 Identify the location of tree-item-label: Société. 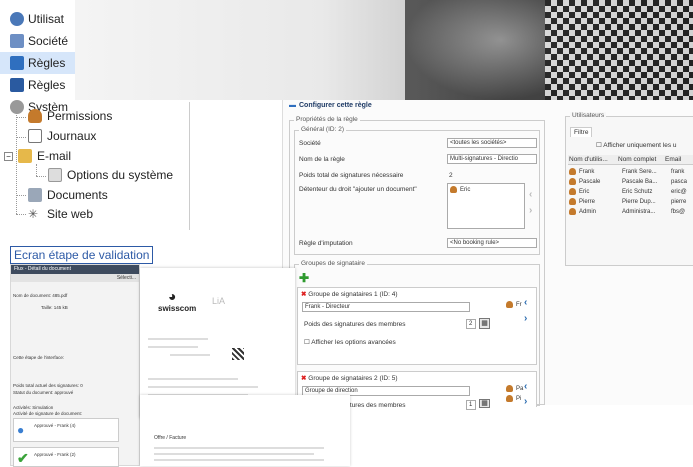
(48, 41).